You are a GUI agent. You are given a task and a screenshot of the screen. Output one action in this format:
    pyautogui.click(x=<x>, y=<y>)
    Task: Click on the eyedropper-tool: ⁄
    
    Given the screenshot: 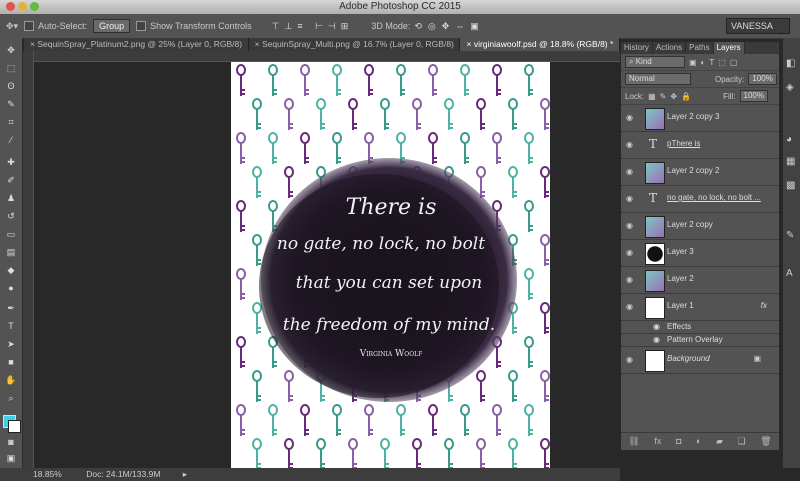 What is the action you would take?
    pyautogui.click(x=11, y=140)
    